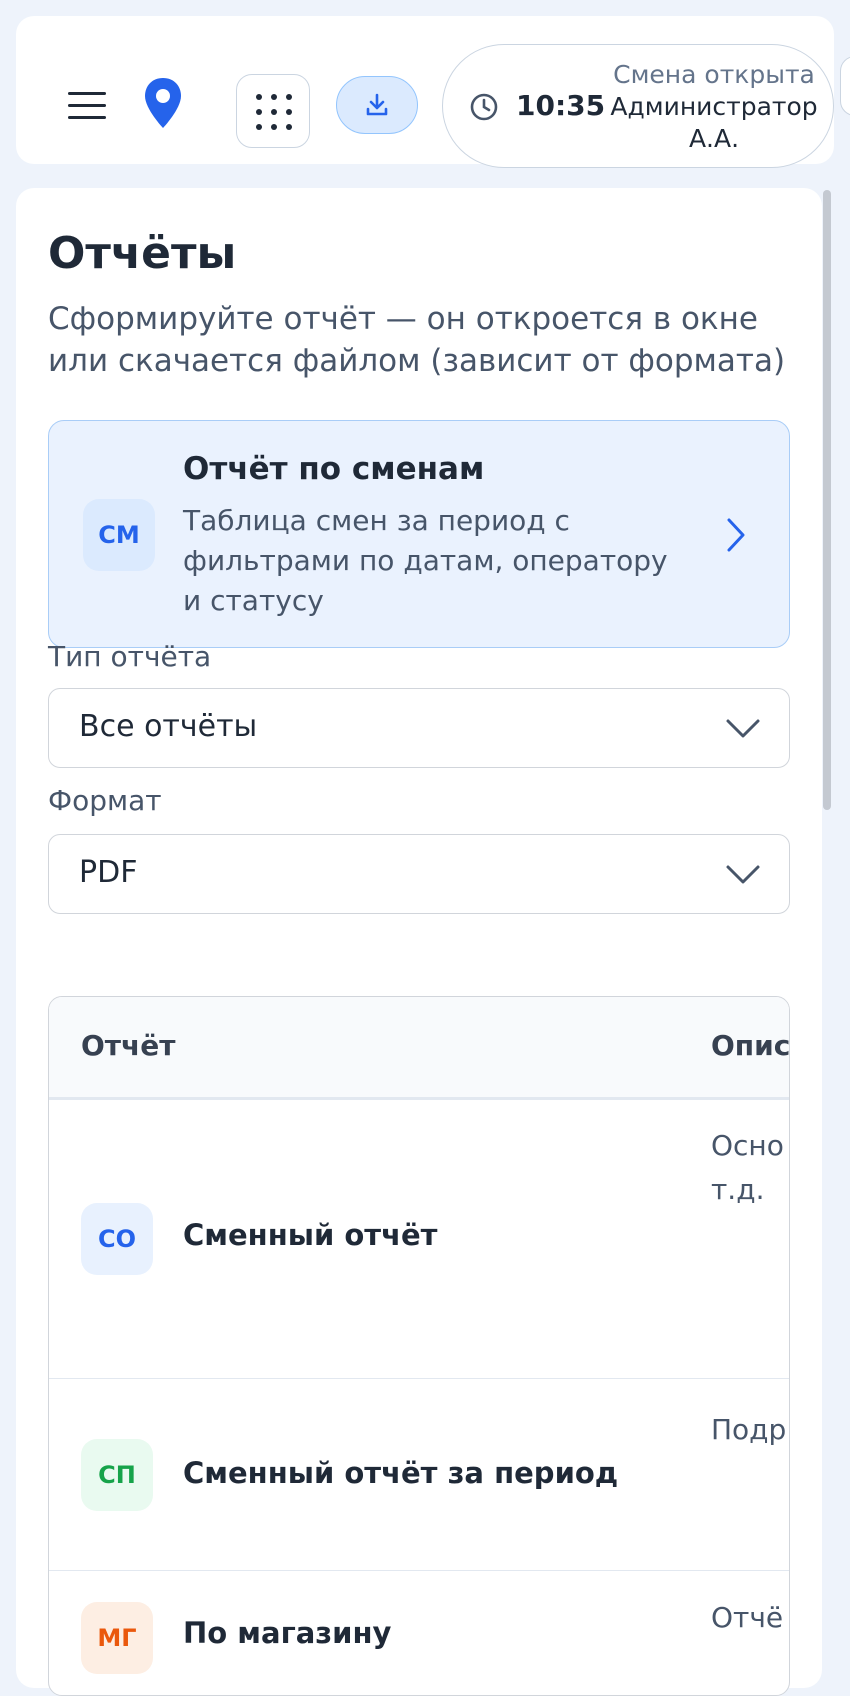 This screenshot has width=850, height=1696. Describe the element at coordinates (310, 1235) in the screenshot. I see `report-name: Сменный отчёт` at that location.